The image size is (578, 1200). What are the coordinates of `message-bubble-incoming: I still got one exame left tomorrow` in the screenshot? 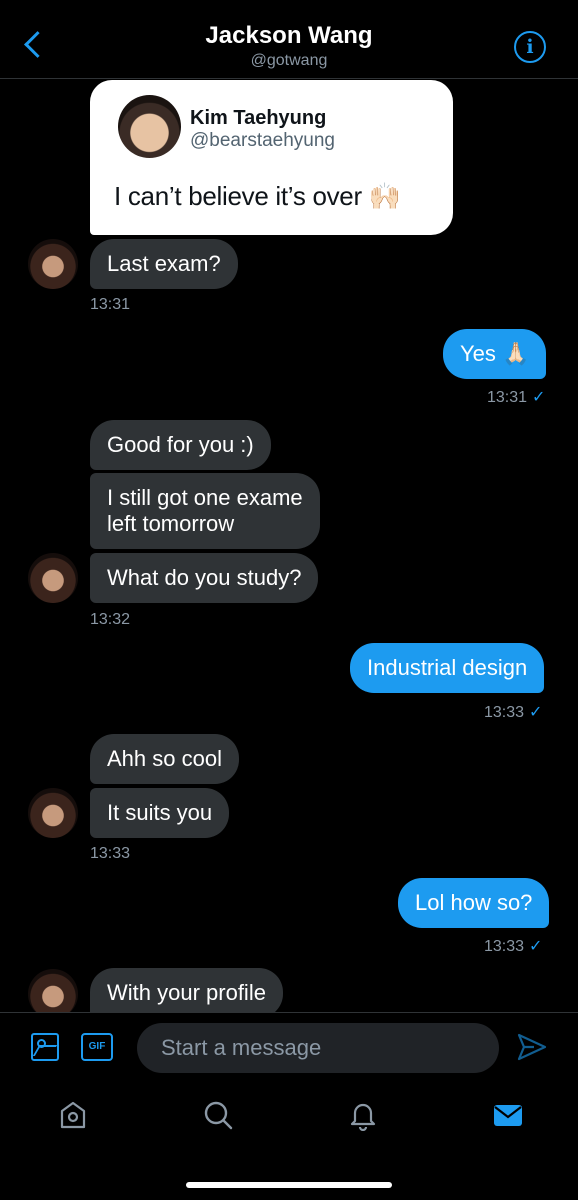 It's located at (205, 511).